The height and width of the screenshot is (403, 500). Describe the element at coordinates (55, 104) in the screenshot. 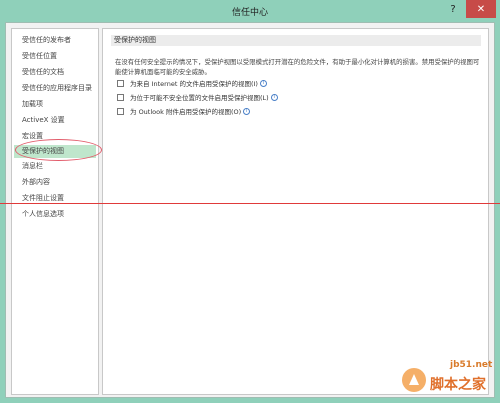

I see `sidebar-item-add-ins: 加载项` at that location.